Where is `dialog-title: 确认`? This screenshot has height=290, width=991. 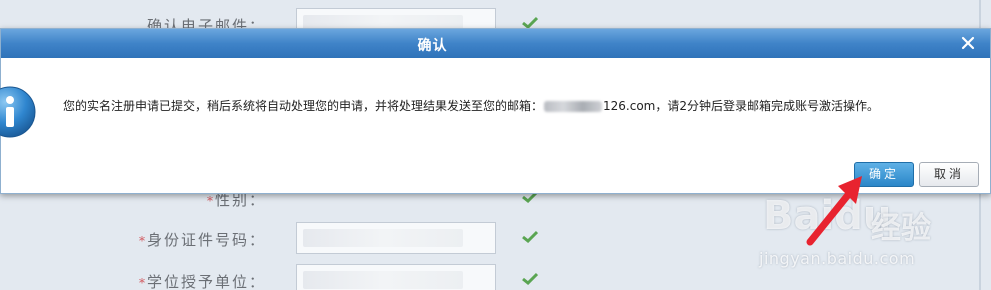
dialog-title: 确认 is located at coordinates (432, 46).